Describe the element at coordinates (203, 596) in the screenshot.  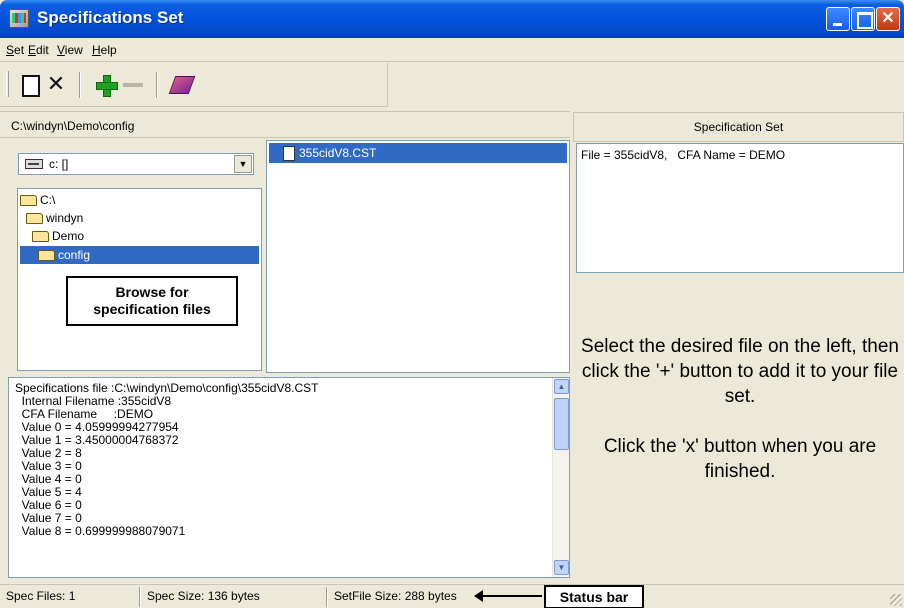
I see `status-spec-size: Spec Size: 136 bytes` at that location.